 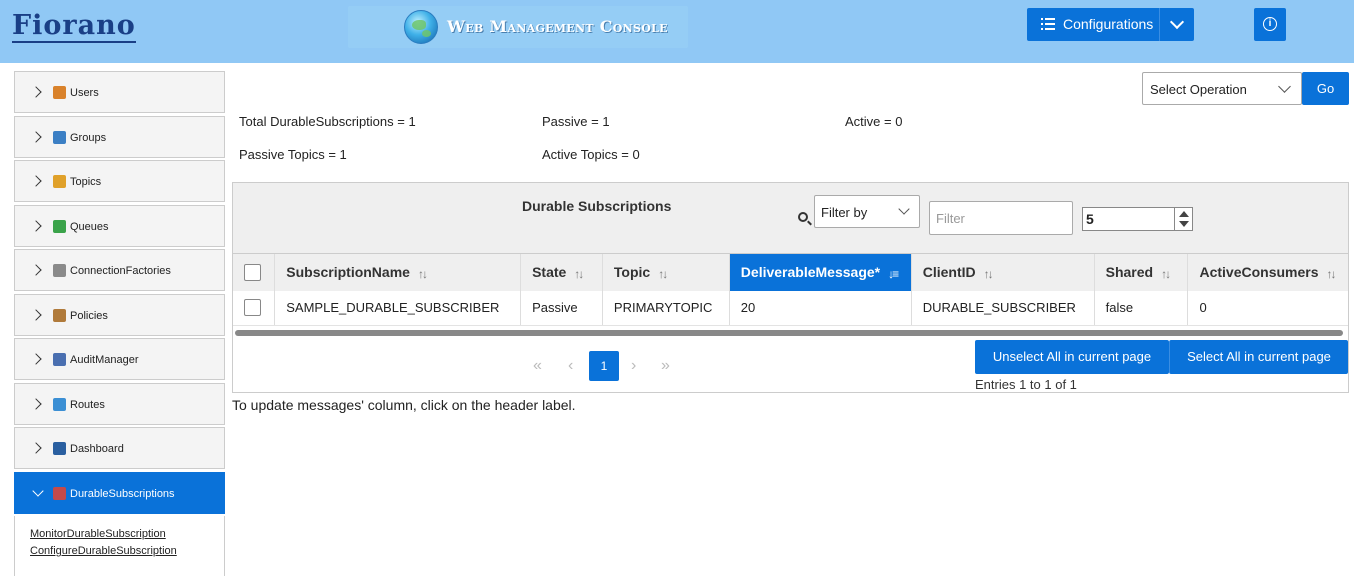 I want to click on horizontal-scrollbar, so click(x=789, y=333).